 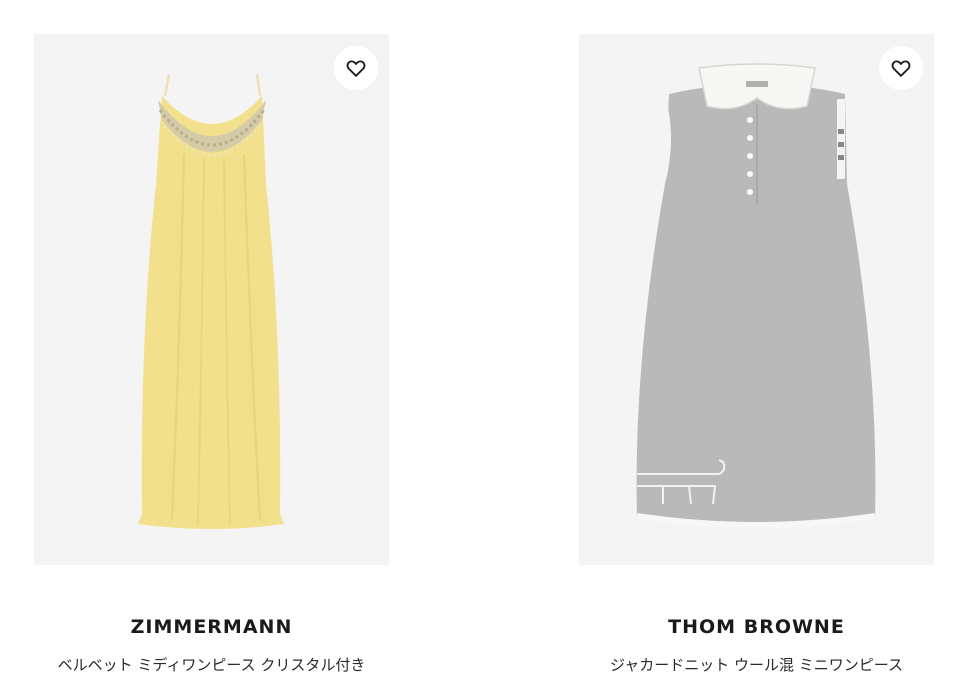 I want to click on product-brand: THOM BROWNE, so click(x=756, y=627).